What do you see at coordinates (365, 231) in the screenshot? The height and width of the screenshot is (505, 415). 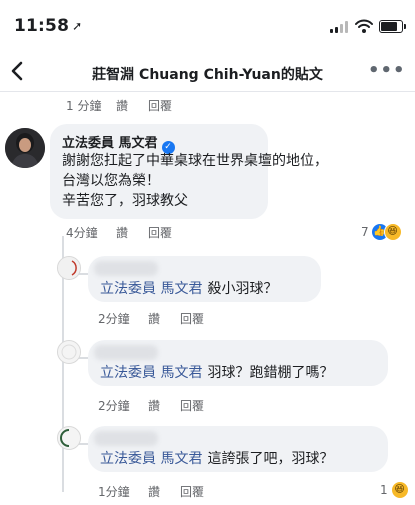 I see `reaction-count: 7` at bounding box center [365, 231].